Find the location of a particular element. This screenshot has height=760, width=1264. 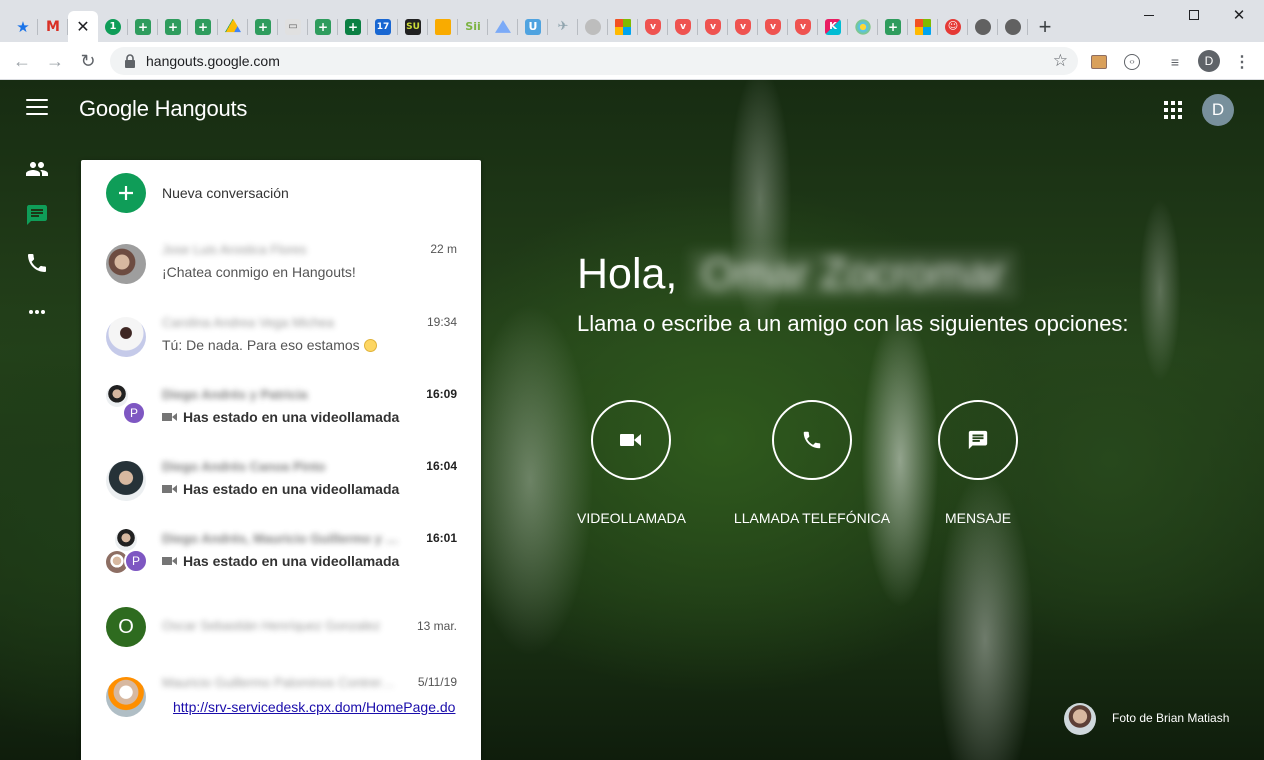

code-extension-icon: ‹› is located at coordinates (1132, 62).